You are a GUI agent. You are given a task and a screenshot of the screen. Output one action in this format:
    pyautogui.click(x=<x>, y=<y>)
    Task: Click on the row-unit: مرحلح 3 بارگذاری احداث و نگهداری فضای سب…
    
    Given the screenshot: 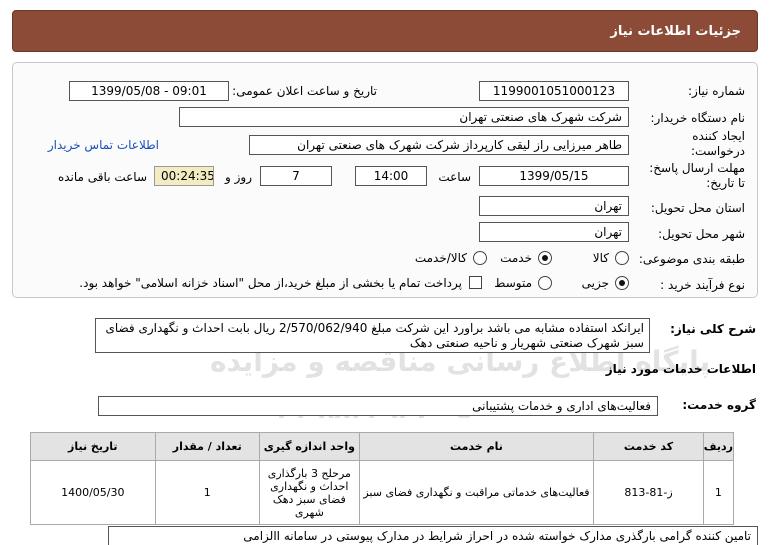 What is the action you would take?
    pyautogui.click(x=309, y=492)
    